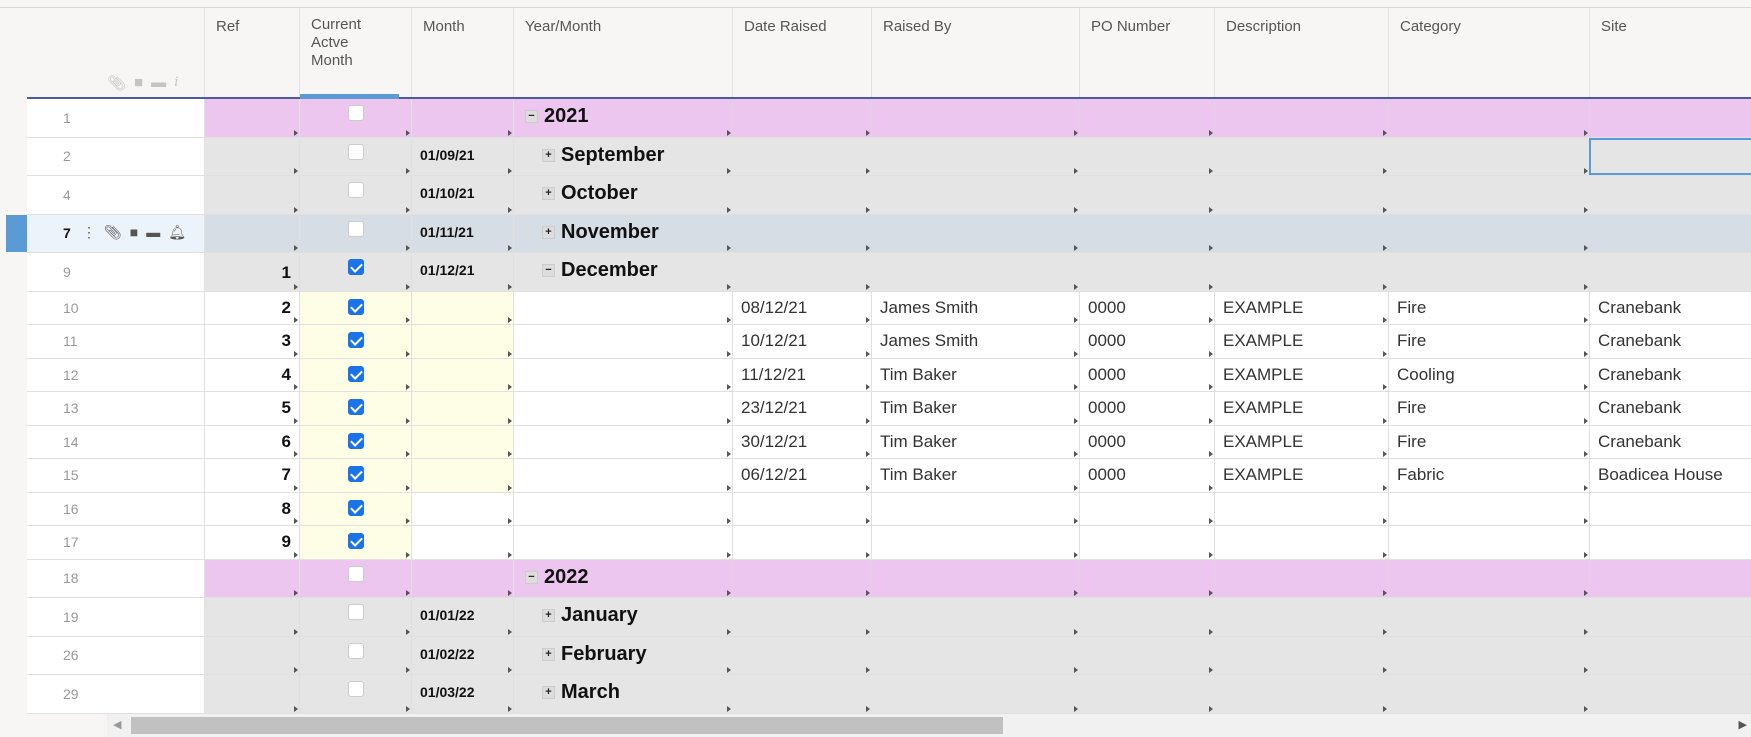 Image resolution: width=1751 pixels, height=737 pixels. Describe the element at coordinates (462, 52) in the screenshot. I see `column-header-month: Month` at that location.